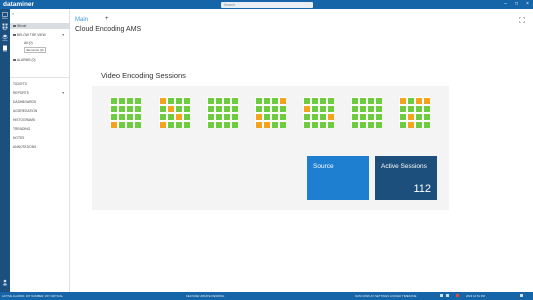 The height and width of the screenshot is (300, 533). Describe the element at coordinates (13, 13) in the screenshot. I see `sidebar-close-button: ×` at that location.